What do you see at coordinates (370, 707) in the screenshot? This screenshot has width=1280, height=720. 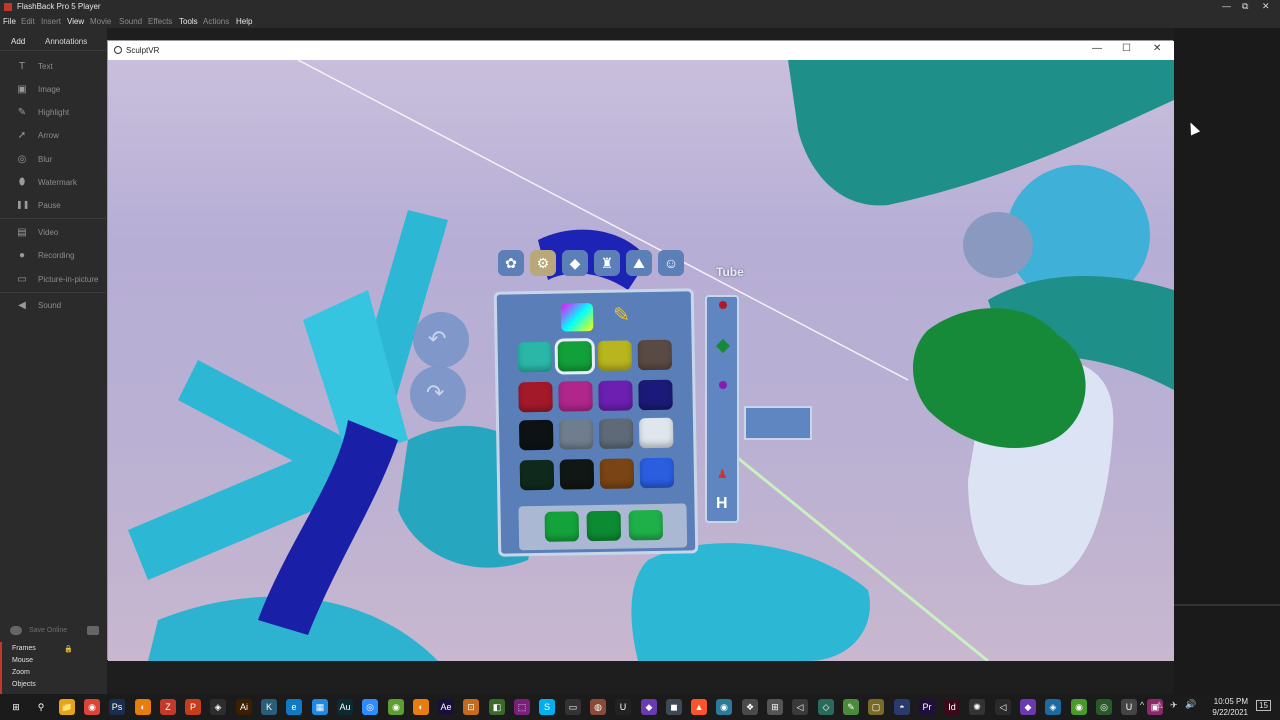 I see `zoom-icon: ◎` at bounding box center [370, 707].